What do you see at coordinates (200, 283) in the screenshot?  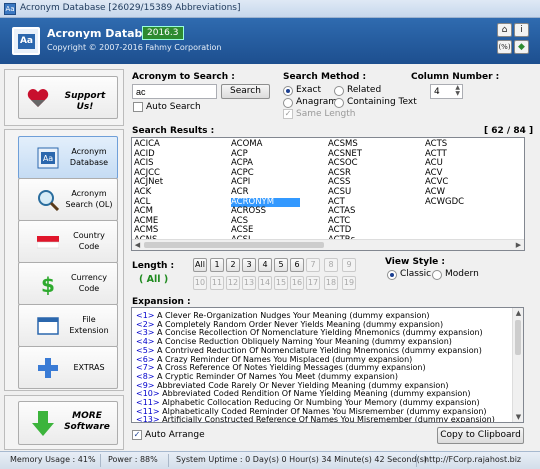 I see `length-button-10: 10` at bounding box center [200, 283].